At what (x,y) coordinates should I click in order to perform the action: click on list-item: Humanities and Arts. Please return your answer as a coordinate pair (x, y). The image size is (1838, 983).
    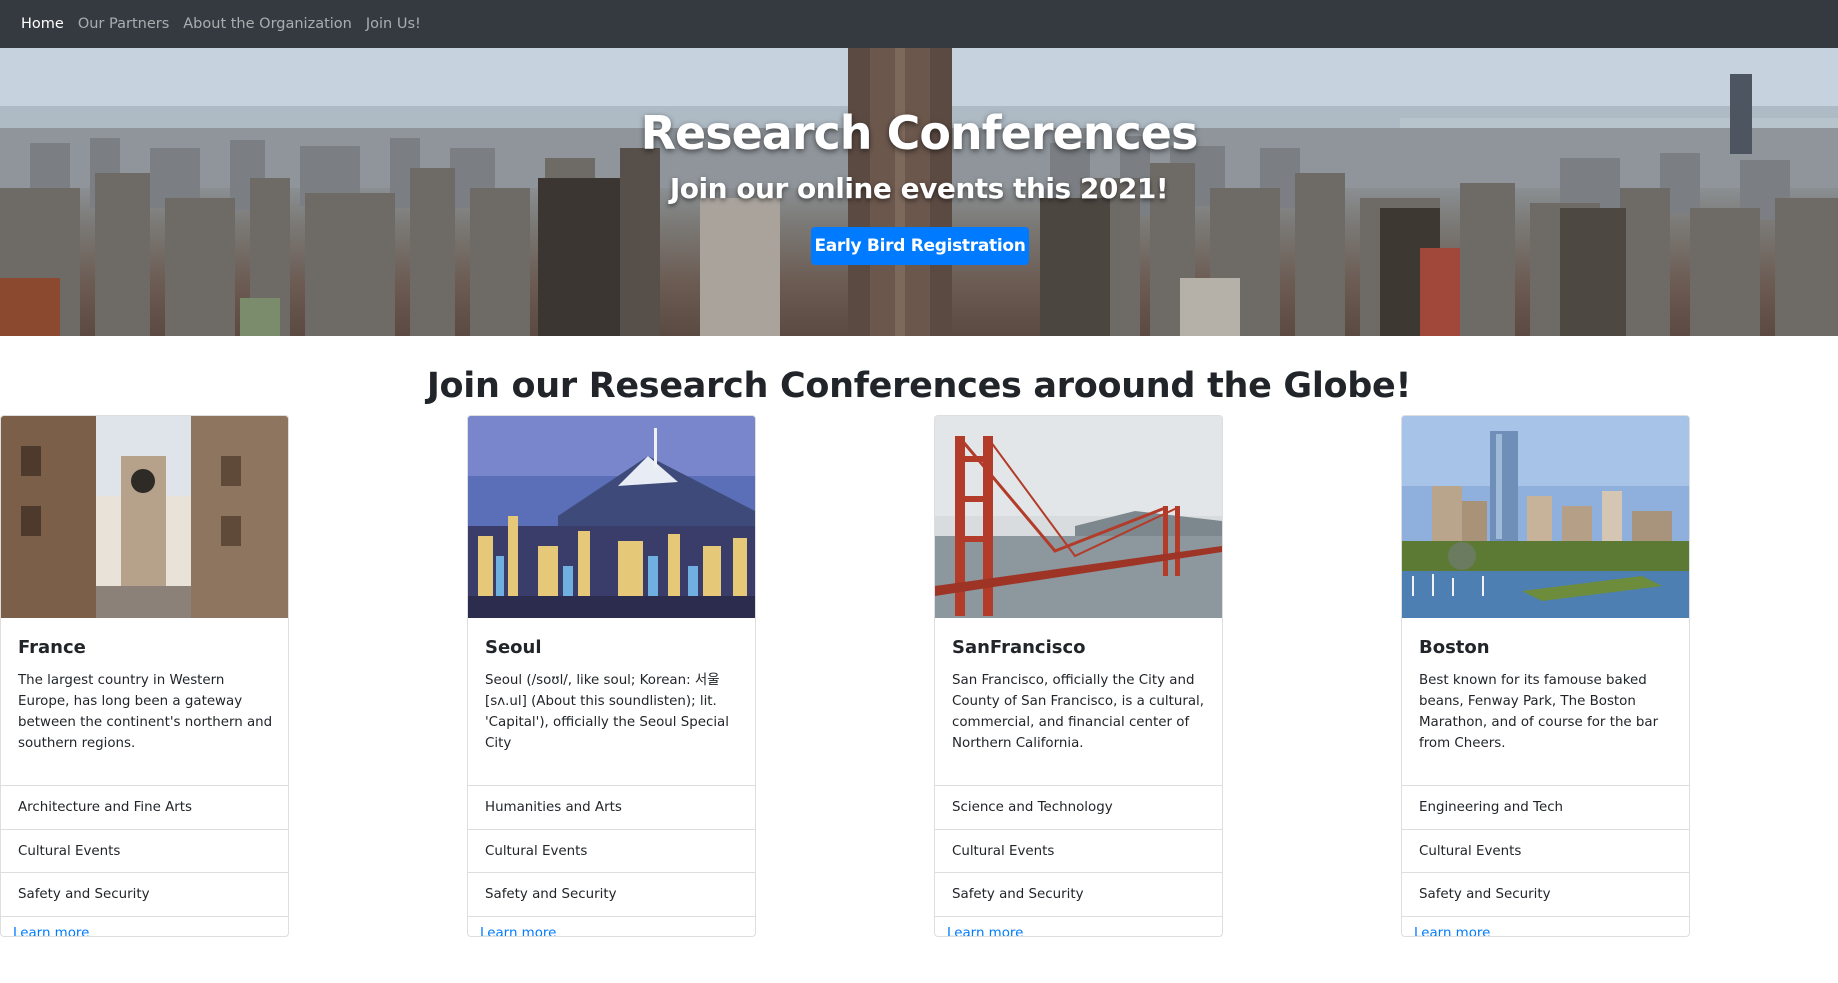
    Looking at the image, I should click on (611, 807).